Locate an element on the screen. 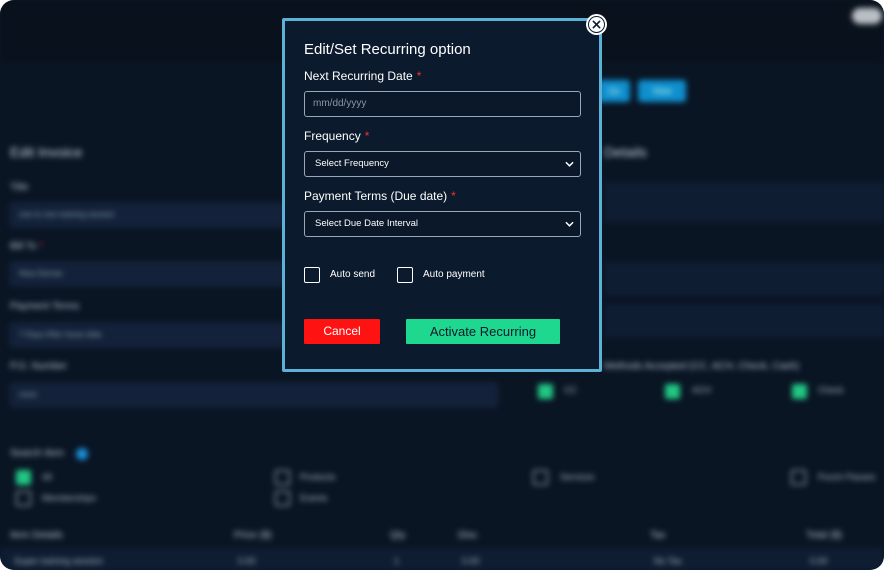 The width and height of the screenshot is (884, 570). cell-item: Super training session is located at coordinates (59, 561).